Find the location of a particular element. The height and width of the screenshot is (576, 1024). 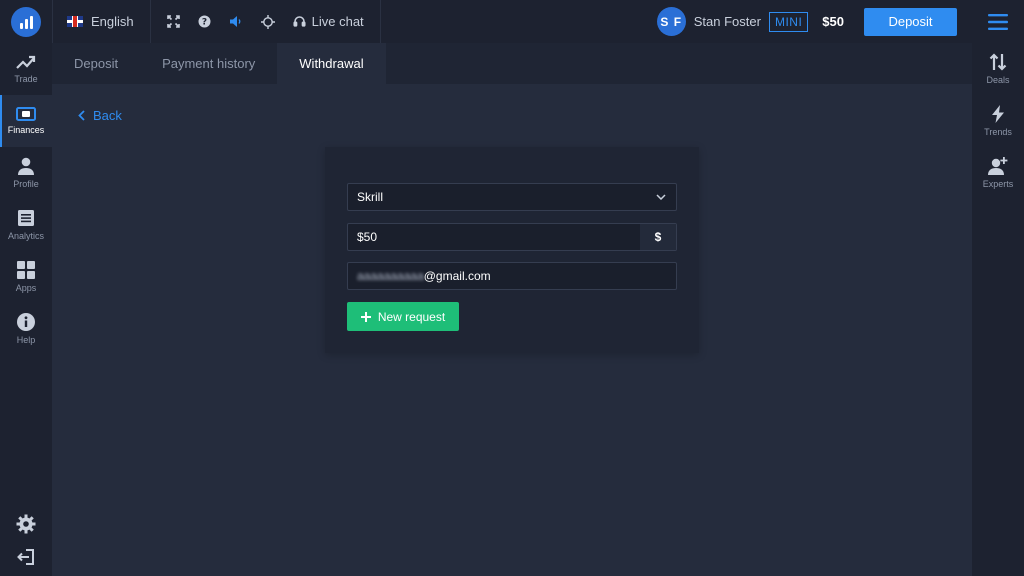

sidebar-item-apps: Apps is located at coordinates (26, 277).